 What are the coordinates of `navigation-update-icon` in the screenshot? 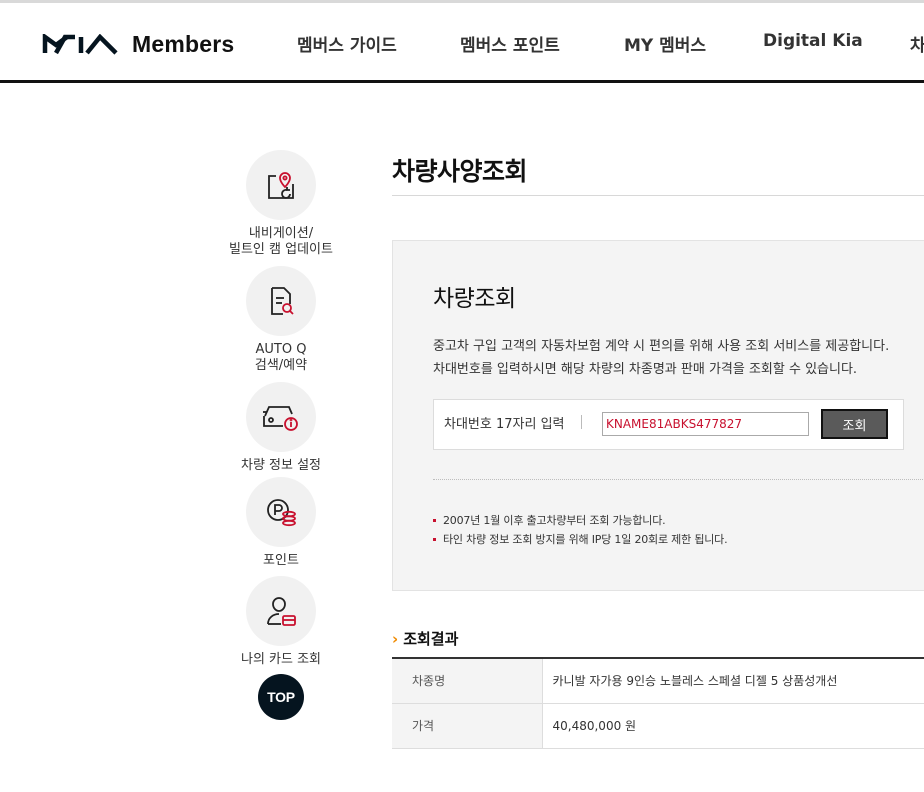 It's located at (281, 185).